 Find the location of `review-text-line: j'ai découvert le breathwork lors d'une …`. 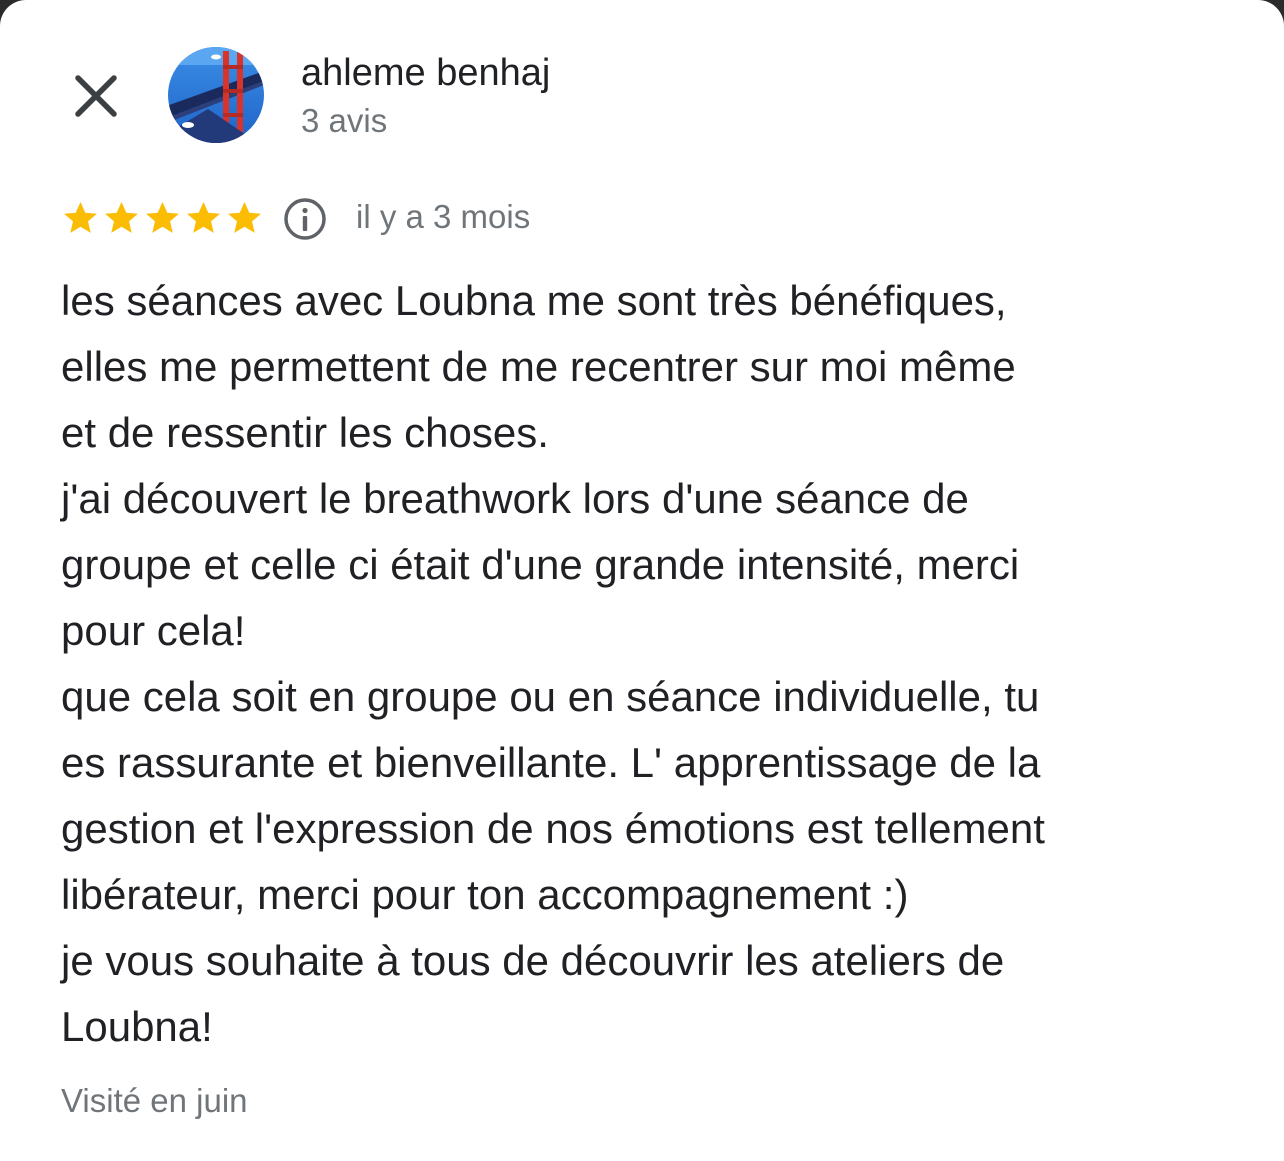

review-text-line: j'ai découvert le breathwork lors d'une … is located at coordinates (515, 498).